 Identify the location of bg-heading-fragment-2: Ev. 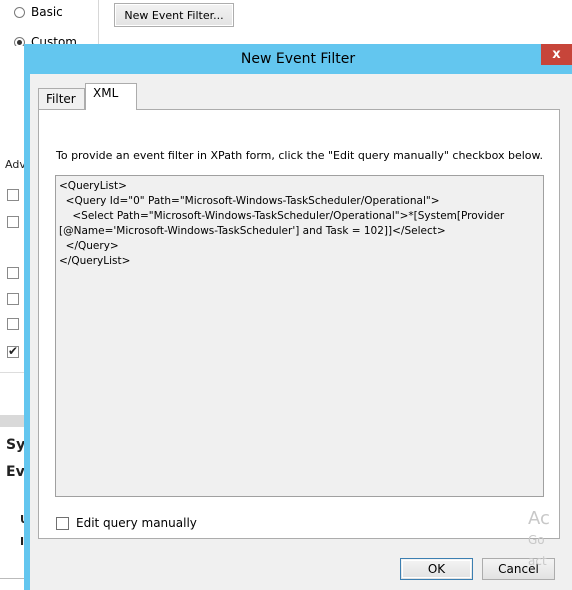
(15, 472).